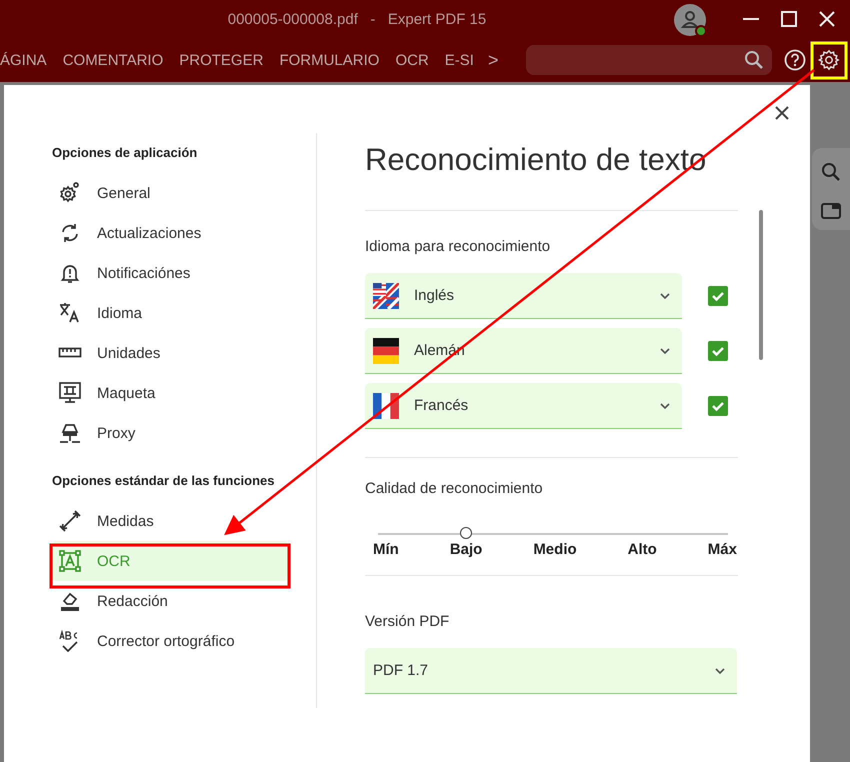  I want to click on help-icon, so click(795, 60).